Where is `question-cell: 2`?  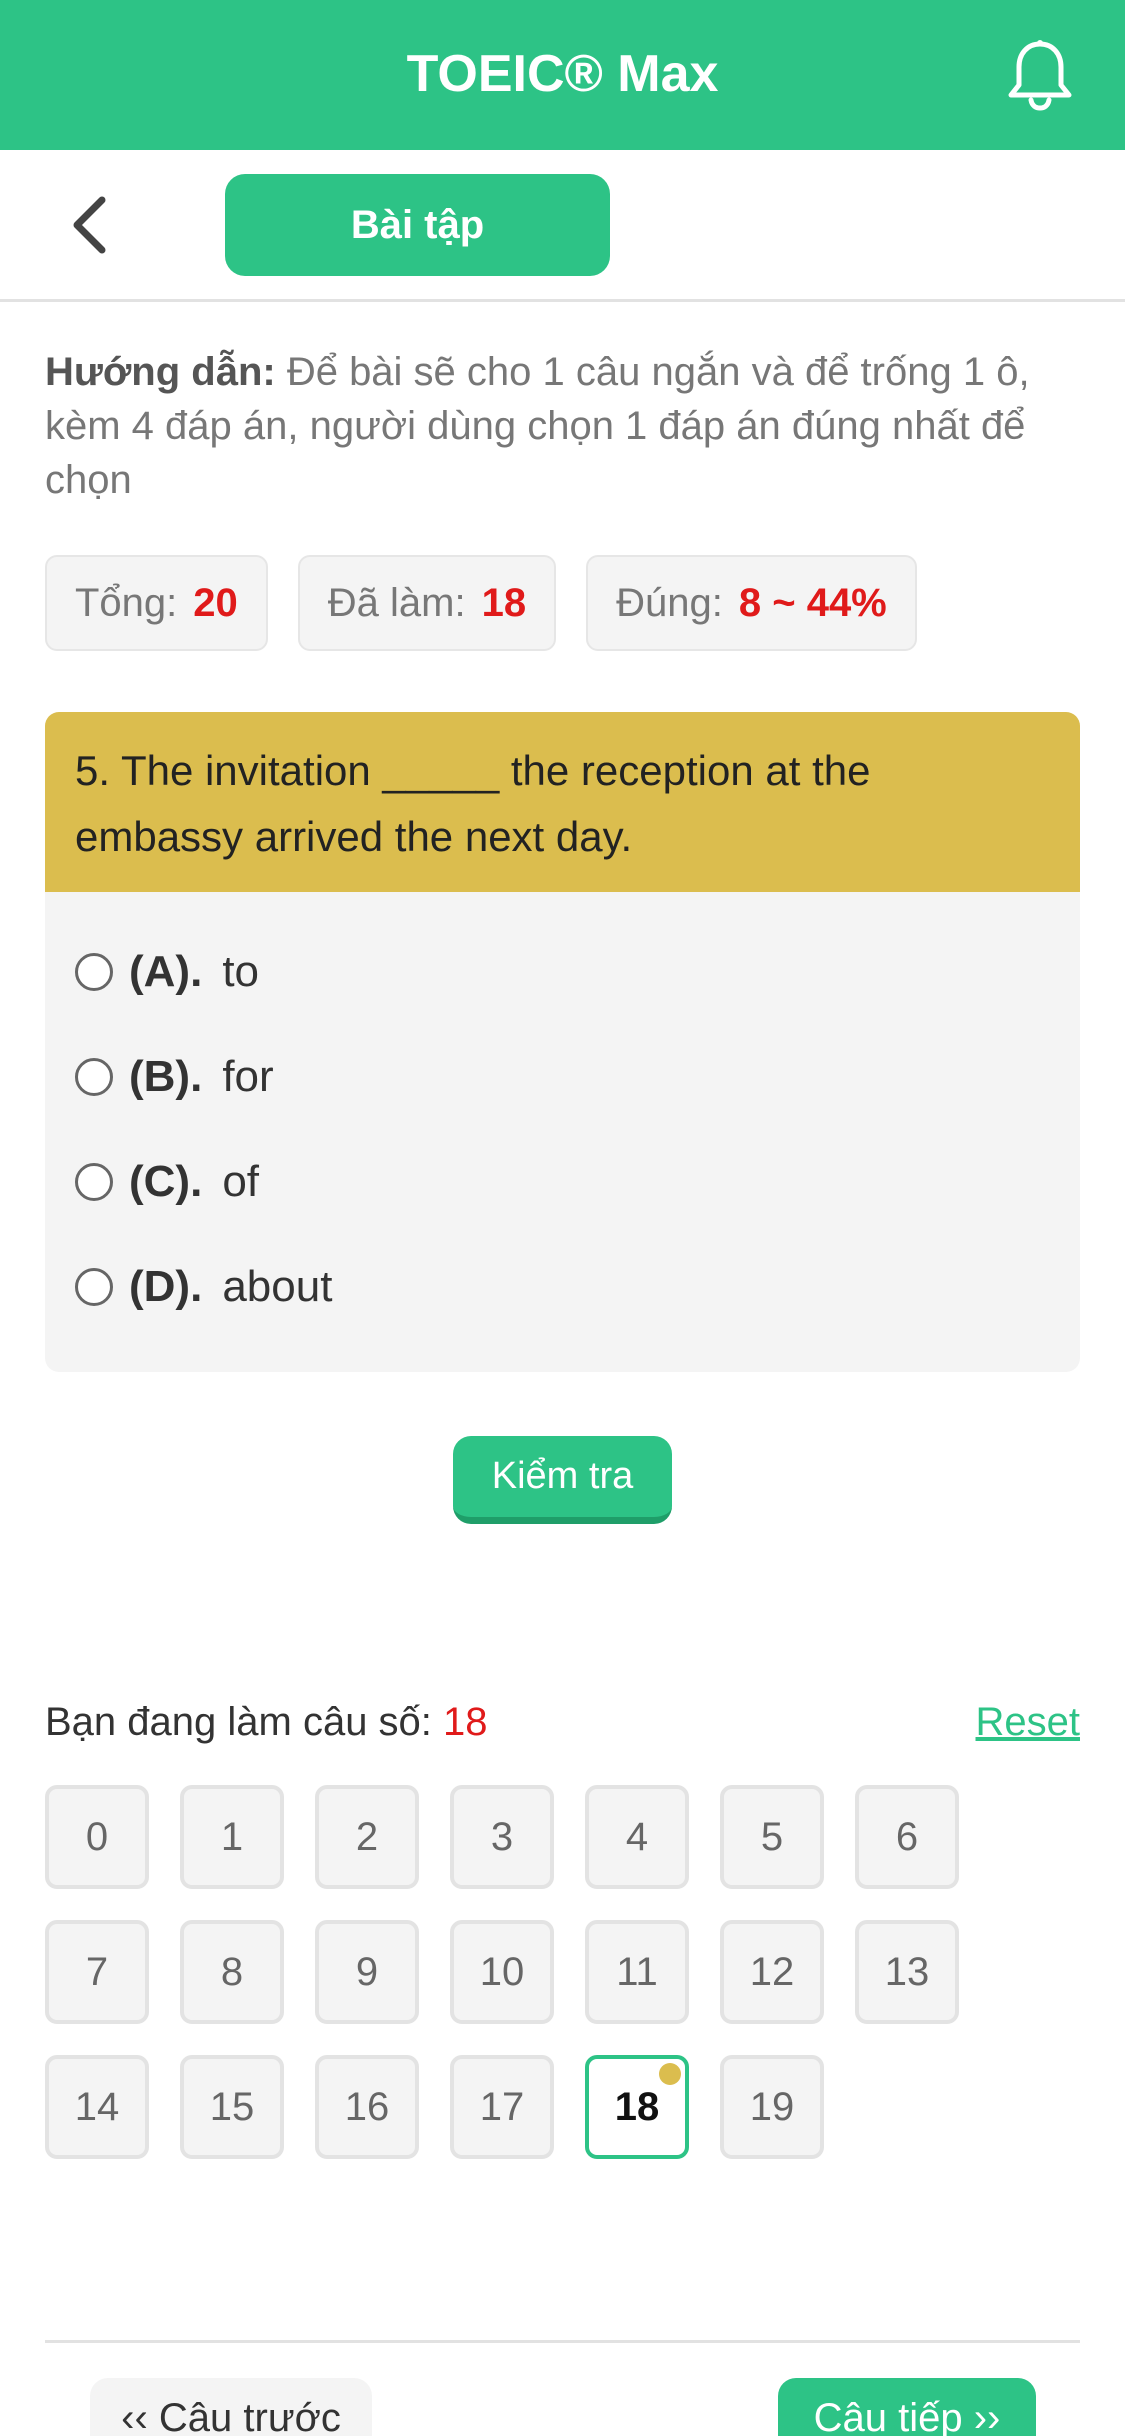
question-cell: 2 is located at coordinates (367, 1837).